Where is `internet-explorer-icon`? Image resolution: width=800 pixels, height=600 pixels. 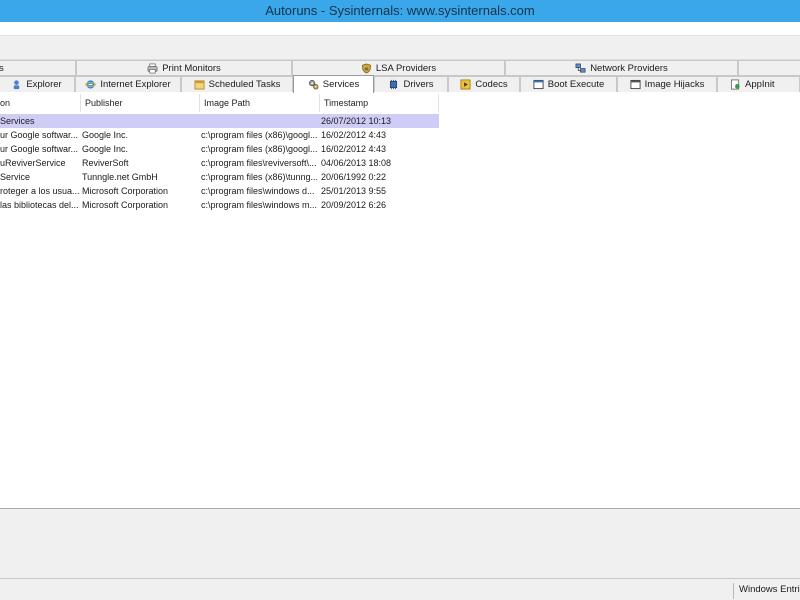
internet-explorer-icon is located at coordinates (91, 84).